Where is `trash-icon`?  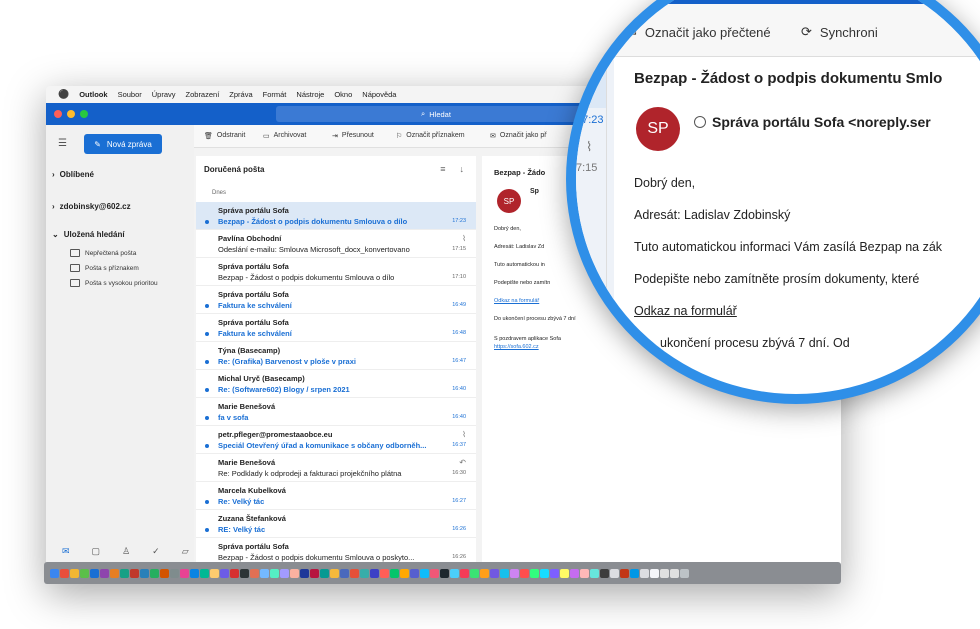 trash-icon is located at coordinates (684, 573).